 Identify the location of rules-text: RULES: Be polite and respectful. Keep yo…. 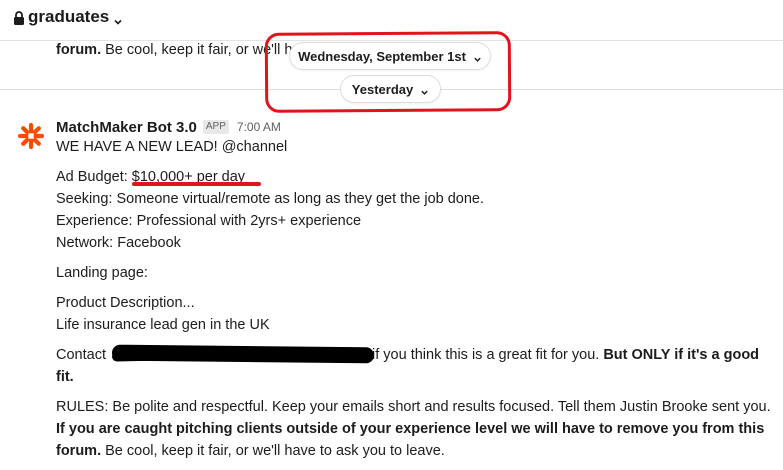
(413, 407).